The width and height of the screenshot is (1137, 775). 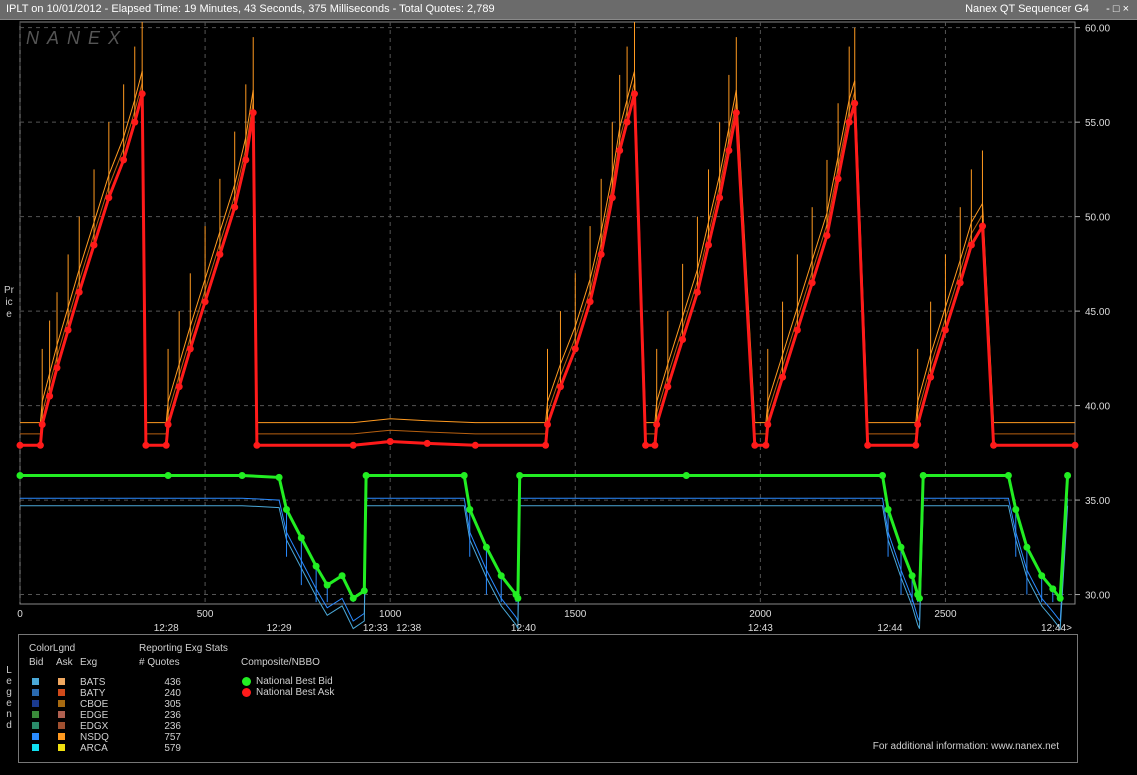 I want to click on exchange-name: CBOE, so click(x=94, y=704).